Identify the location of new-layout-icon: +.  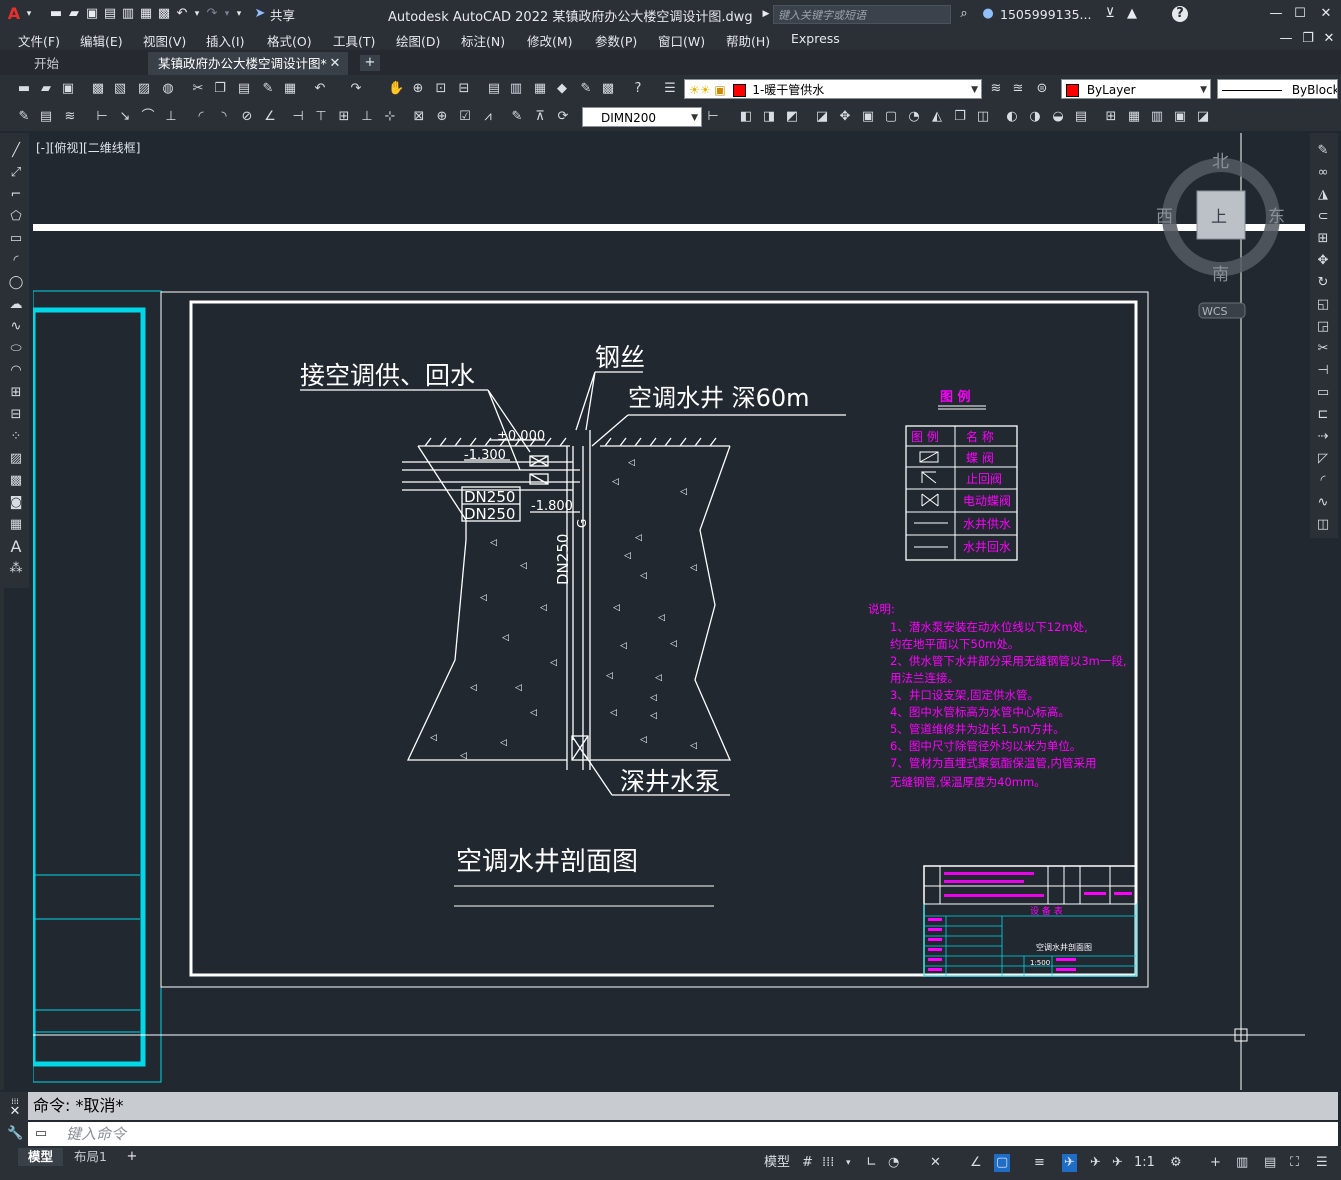
(132, 1157).